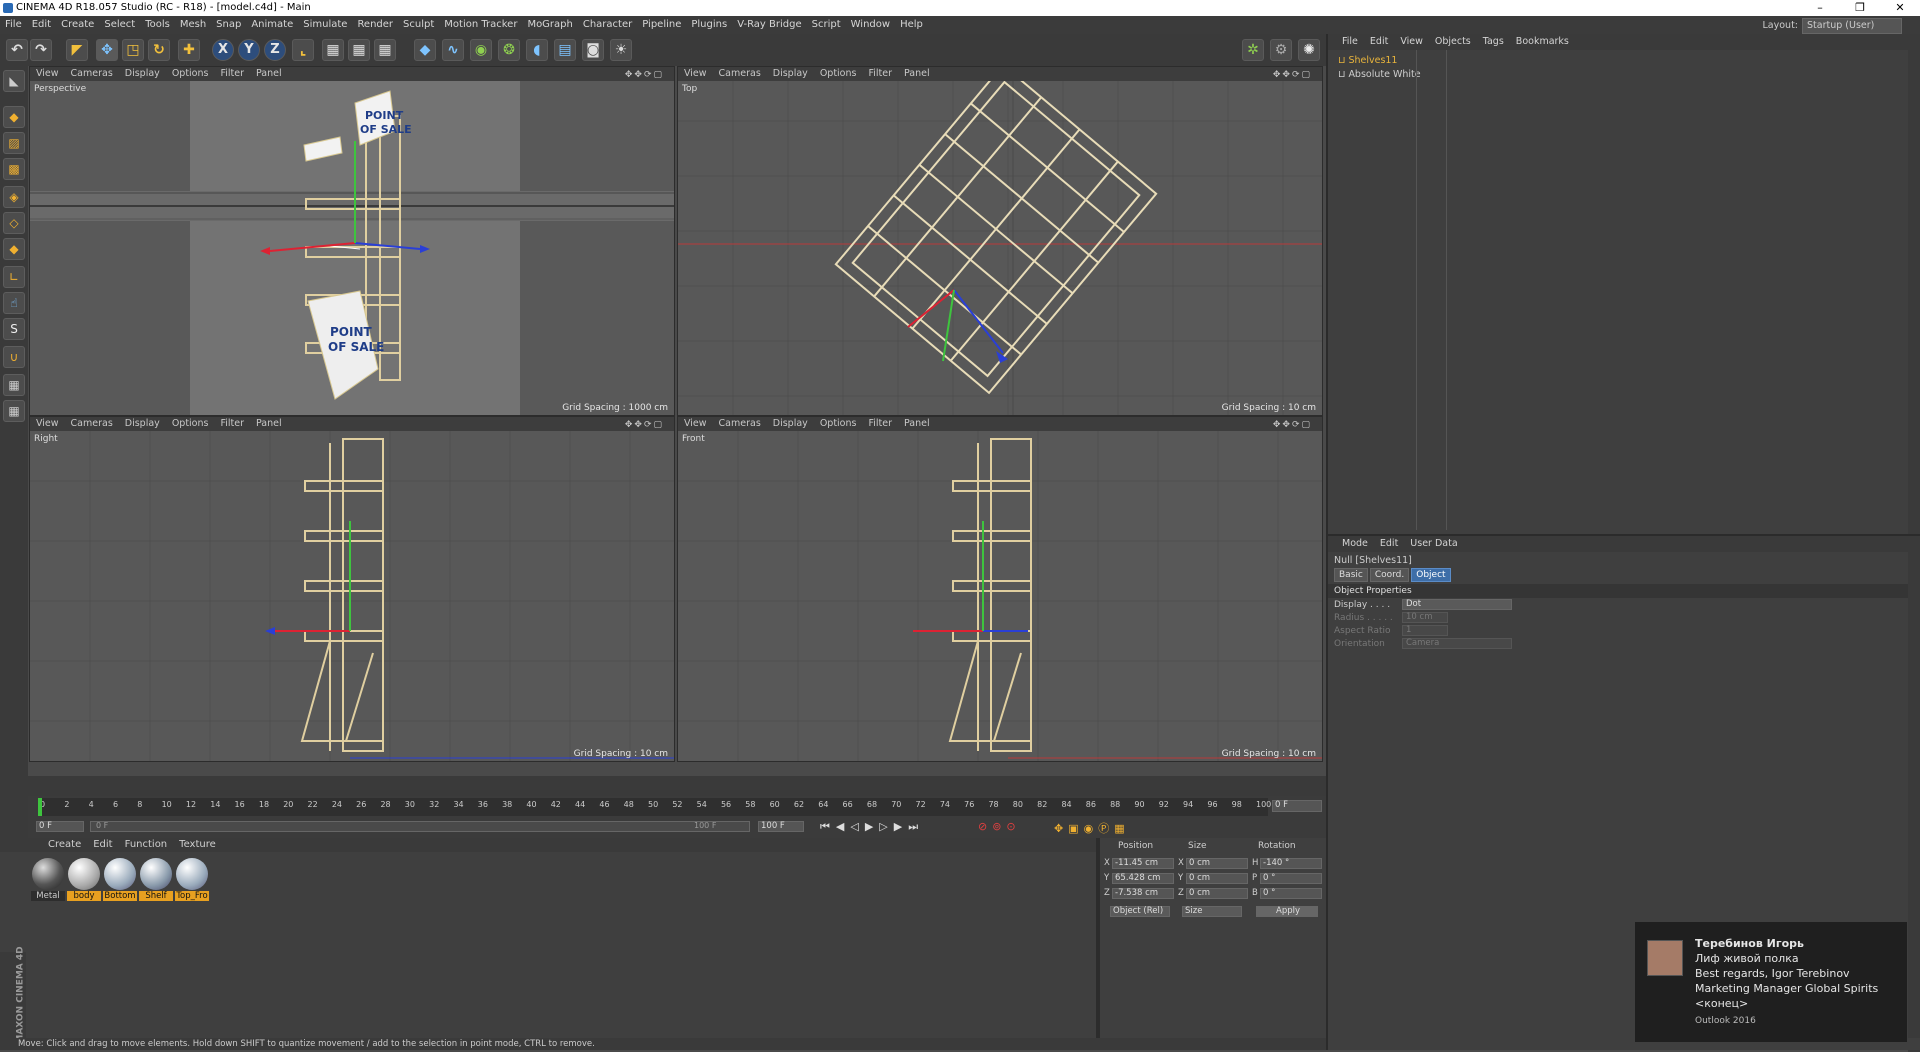 The image size is (1920, 1052). I want to click on mm-menu-edit: Edit, so click(102, 845).